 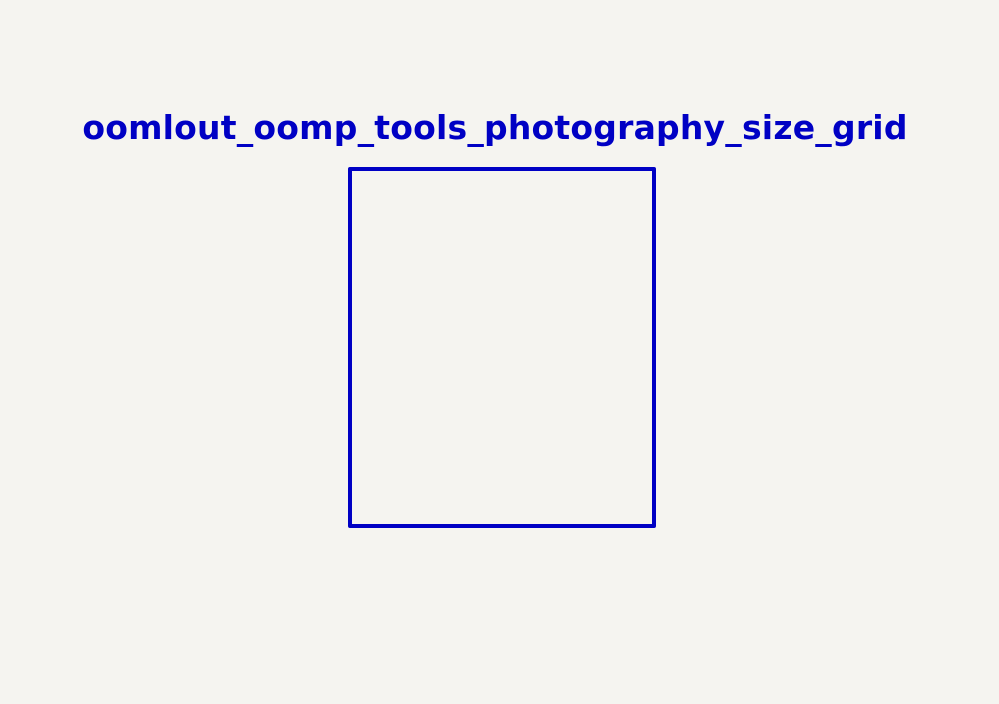 I want to click on symbol-title: oomlout_oomp_tools_photography_size_grid, so click(x=495, y=127).